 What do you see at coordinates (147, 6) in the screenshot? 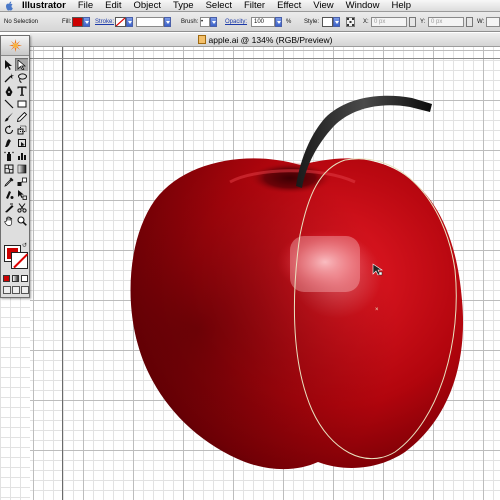
I see `menu-object: Object` at bounding box center [147, 6].